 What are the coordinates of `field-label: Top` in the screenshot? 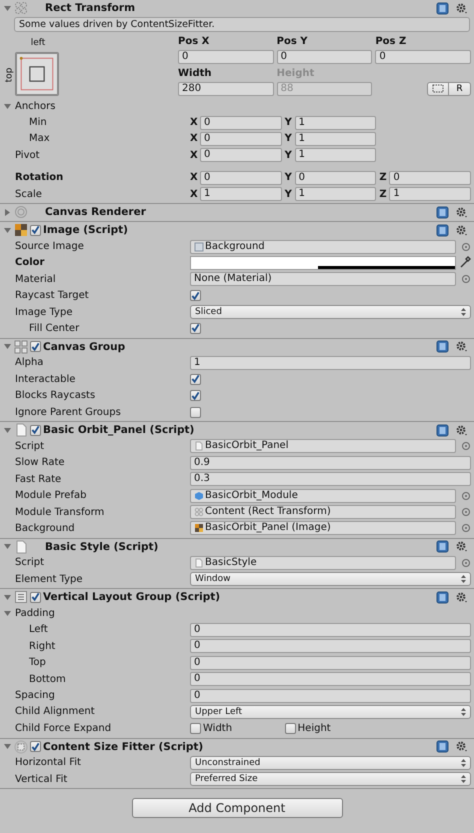 It's located at (37, 662).